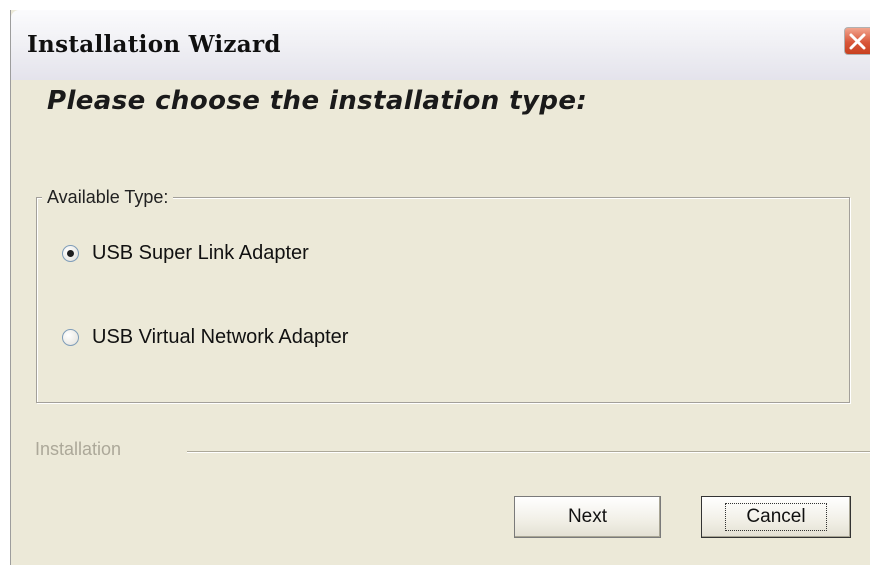  What do you see at coordinates (154, 44) in the screenshot?
I see `window-title: Installation Wizard` at bounding box center [154, 44].